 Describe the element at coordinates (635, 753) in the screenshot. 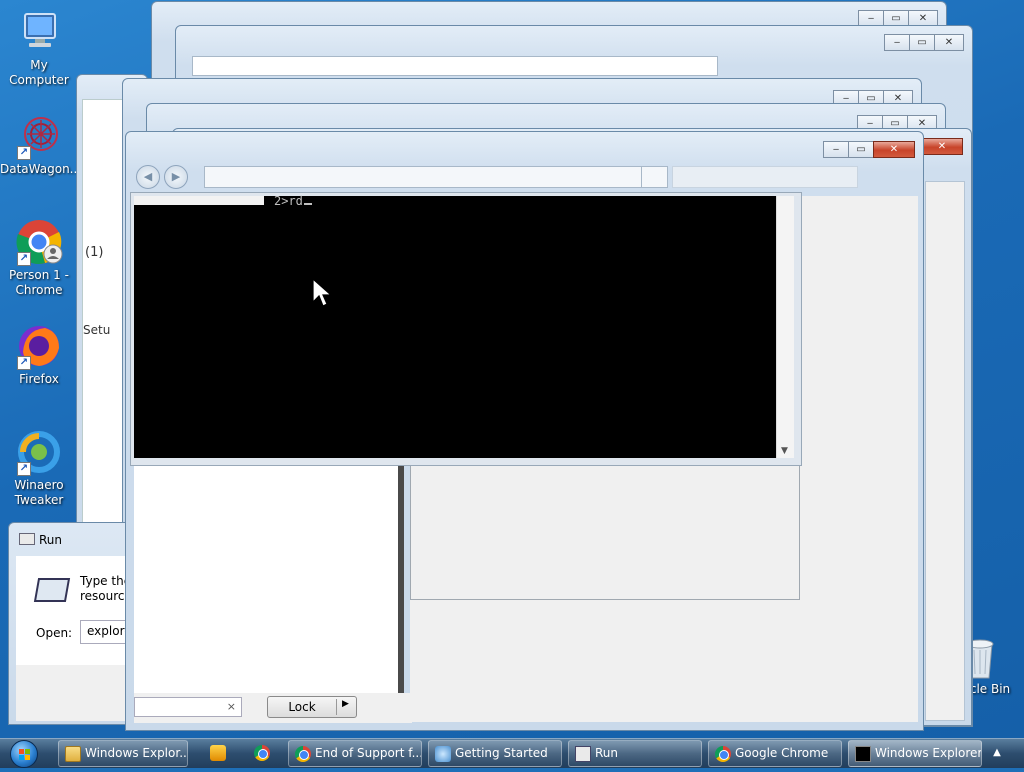

I see `taskbar-button-run: Run` at that location.